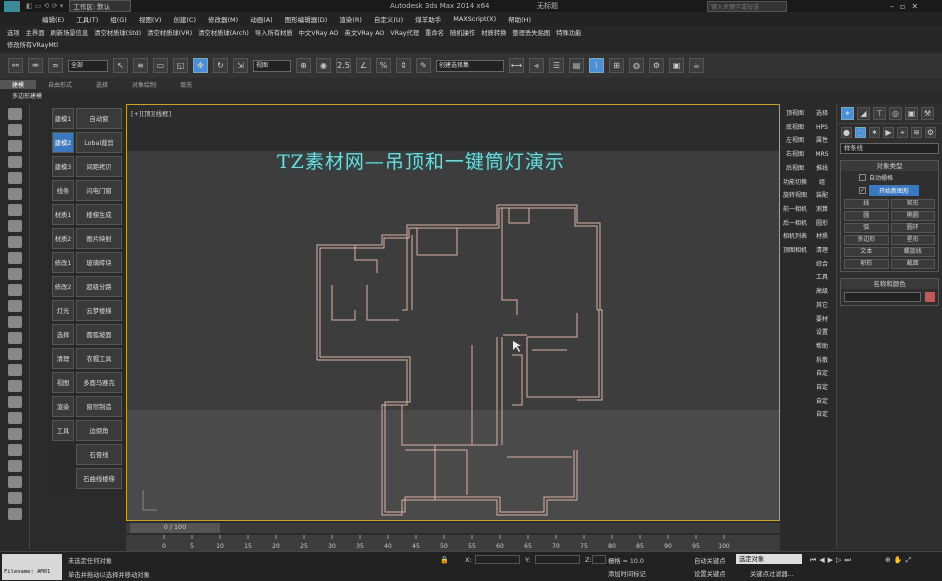  Describe the element at coordinates (822, 114) in the screenshot. I see `plugin-right-button: 选择` at that location.